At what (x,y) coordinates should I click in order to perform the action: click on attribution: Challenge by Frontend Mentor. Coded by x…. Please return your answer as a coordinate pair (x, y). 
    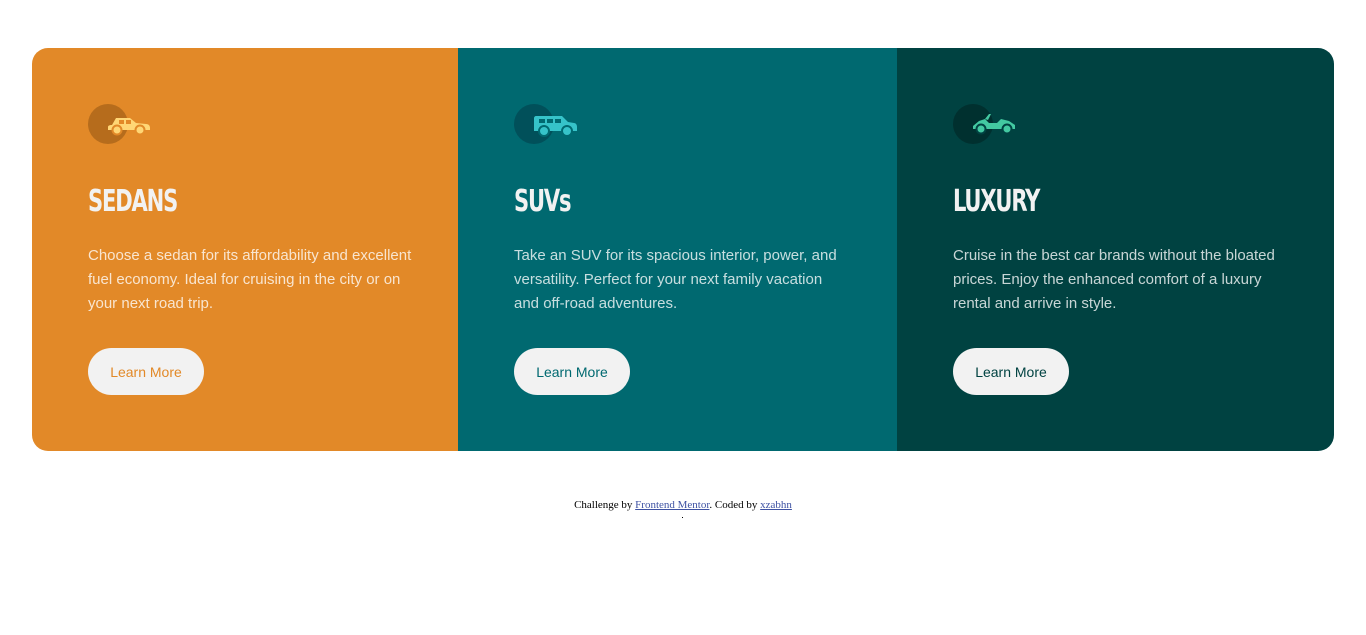
    Looking at the image, I should click on (683, 505).